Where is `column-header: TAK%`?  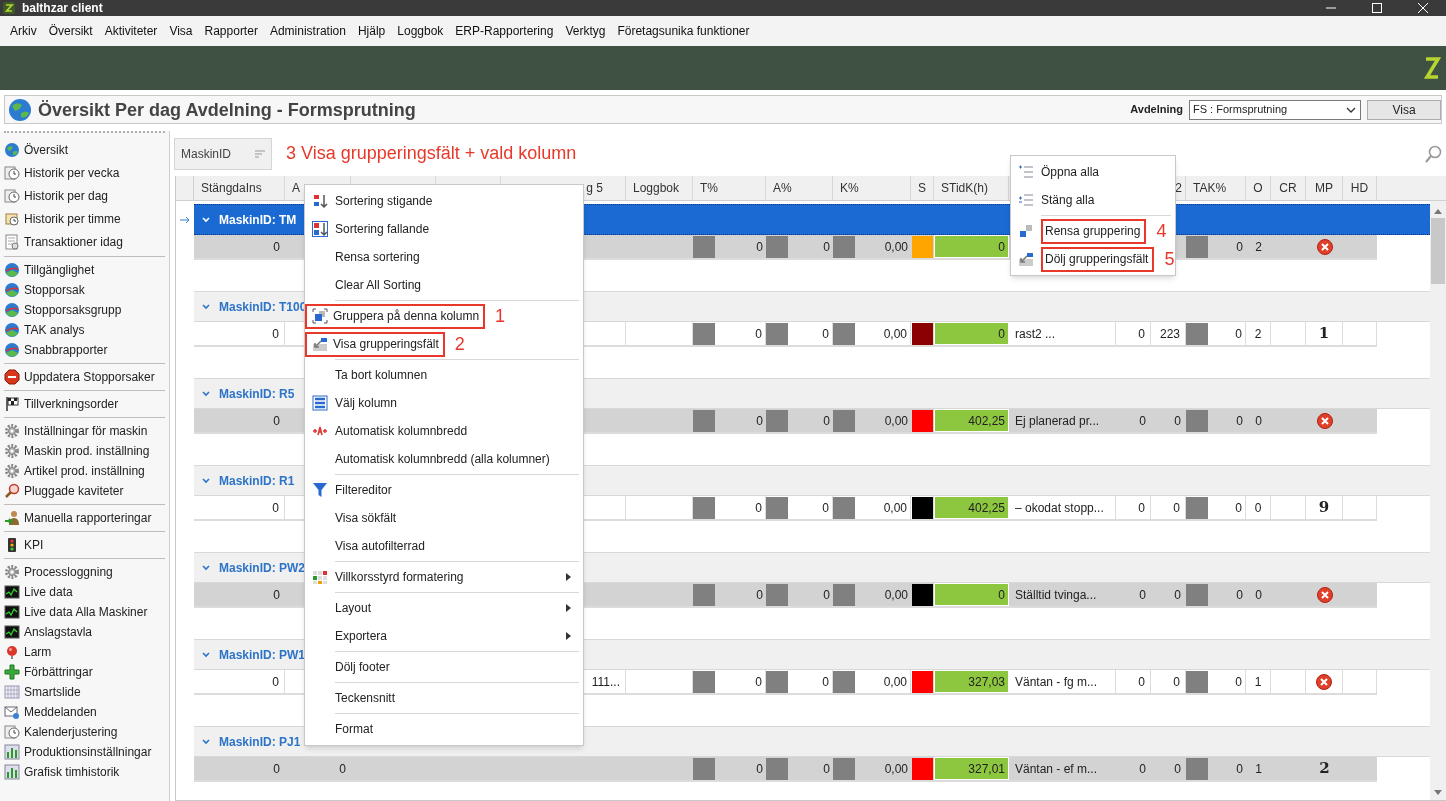 column-header: TAK% is located at coordinates (1216, 188).